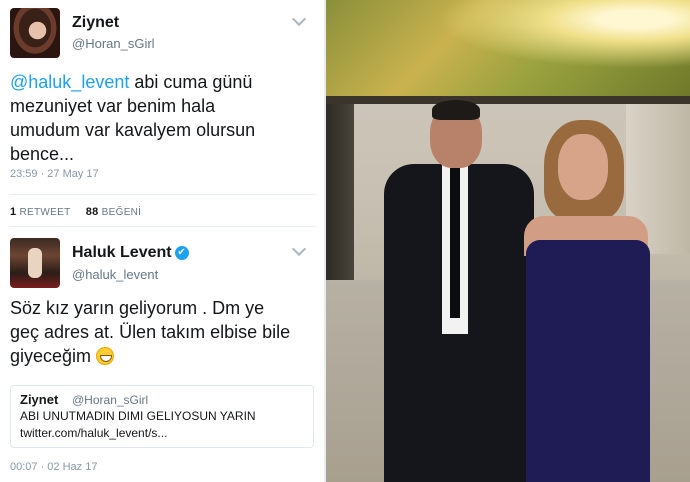 The width and height of the screenshot is (690, 482). Describe the element at coordinates (163, 33) in the screenshot. I see `tweet1-header: Ziynet @Horan_sGirl` at that location.